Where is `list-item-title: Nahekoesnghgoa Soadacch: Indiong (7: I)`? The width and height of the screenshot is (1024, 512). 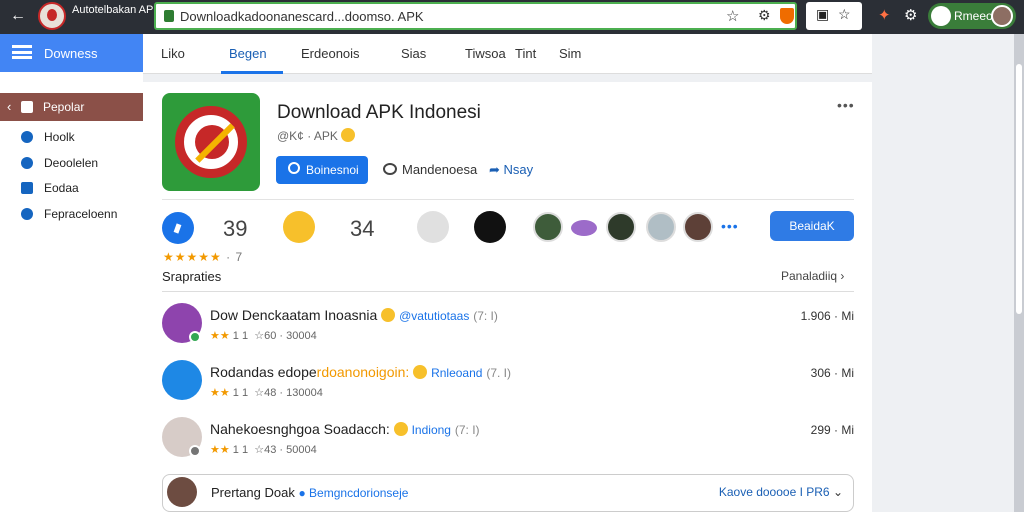
list-item-title: Nahekoesnghgoa Soadacch: Indiong (7: I) is located at coordinates (345, 429).